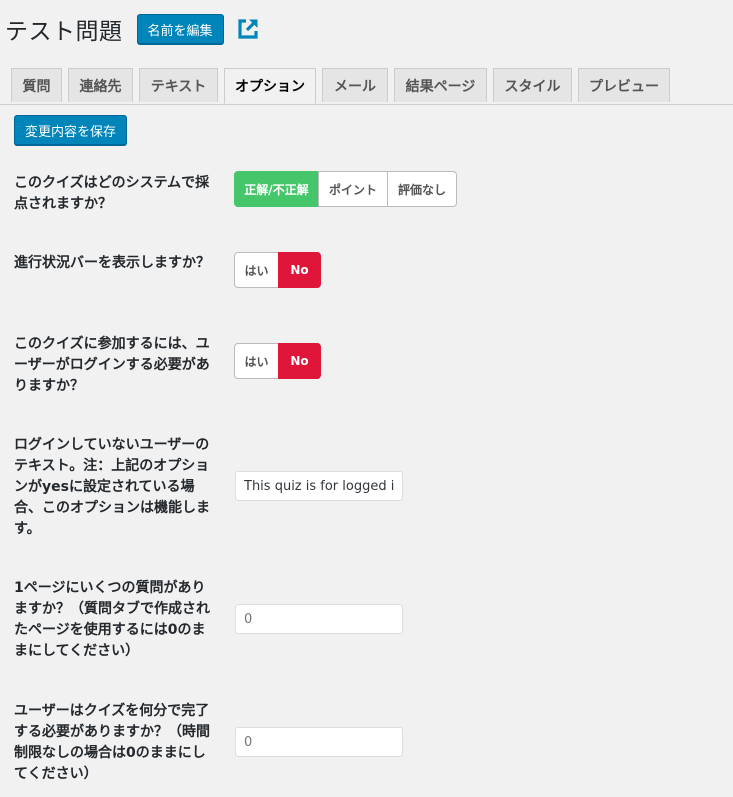  What do you see at coordinates (299, 361) in the screenshot?
I see `require-login-no-button: No` at bounding box center [299, 361].